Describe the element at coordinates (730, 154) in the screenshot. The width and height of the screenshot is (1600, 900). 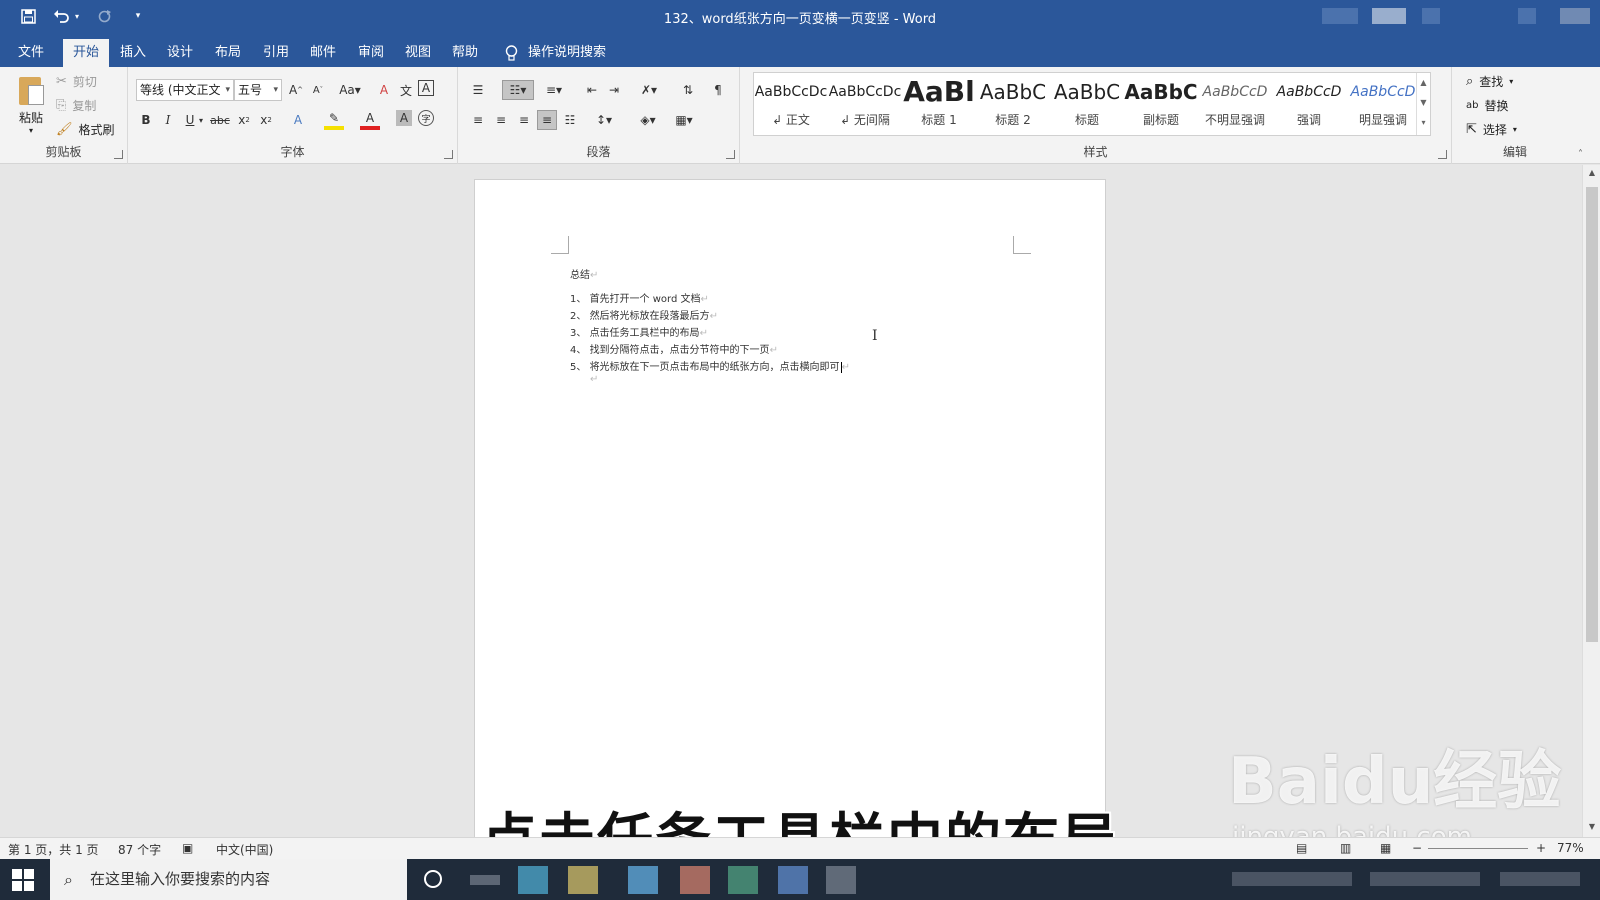
I see `paragraph-launcher-icon` at that location.